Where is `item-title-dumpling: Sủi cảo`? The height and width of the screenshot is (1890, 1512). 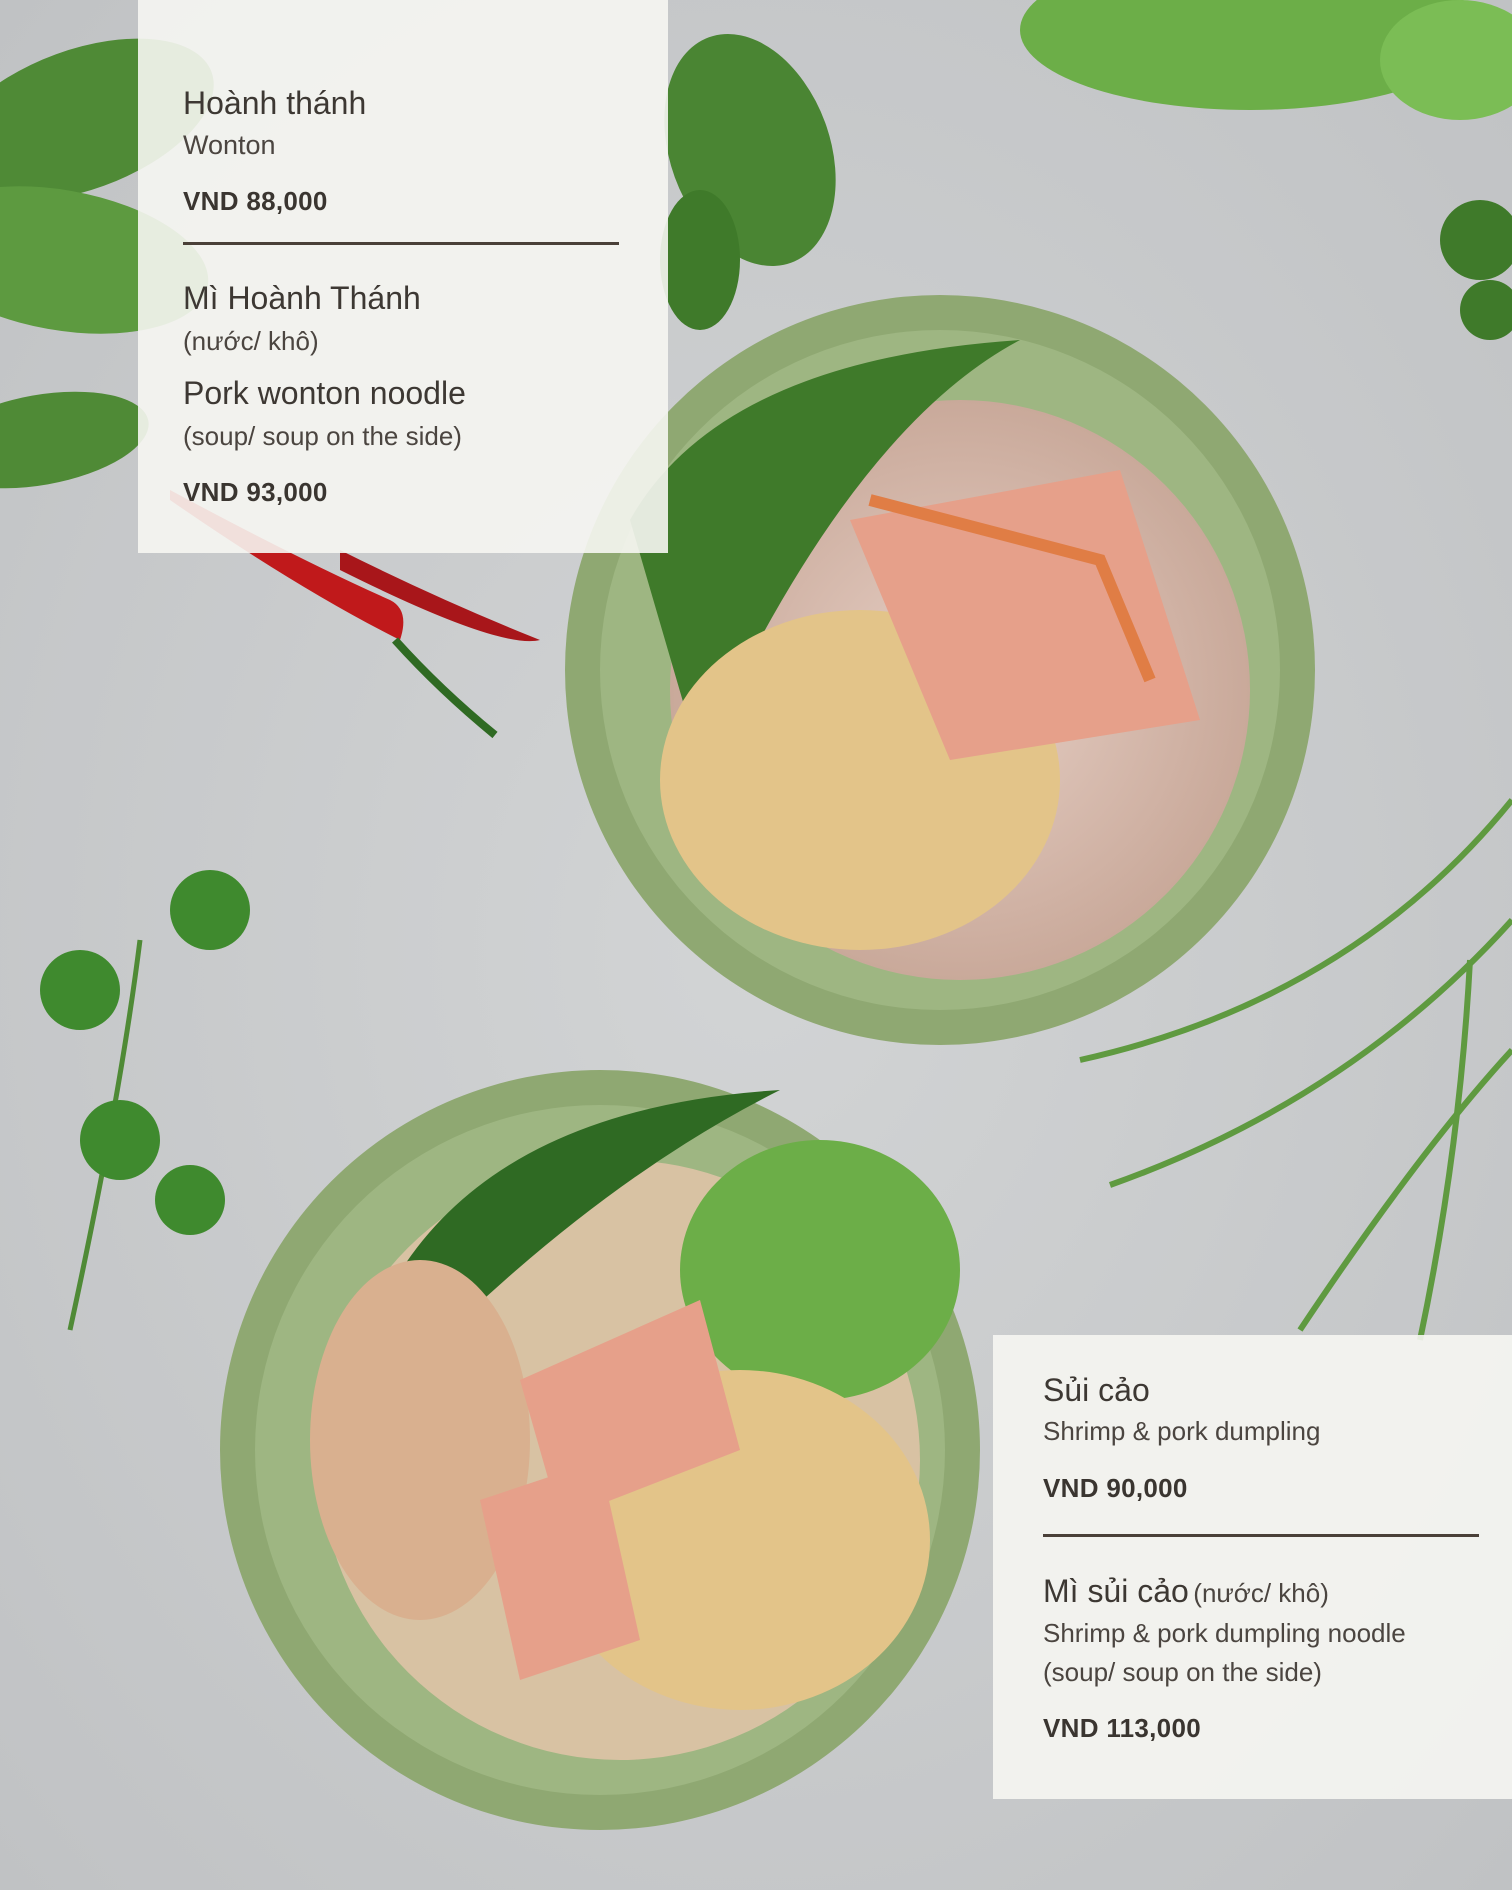 item-title-dumpling: Sủi cảo is located at coordinates (1096, 1390).